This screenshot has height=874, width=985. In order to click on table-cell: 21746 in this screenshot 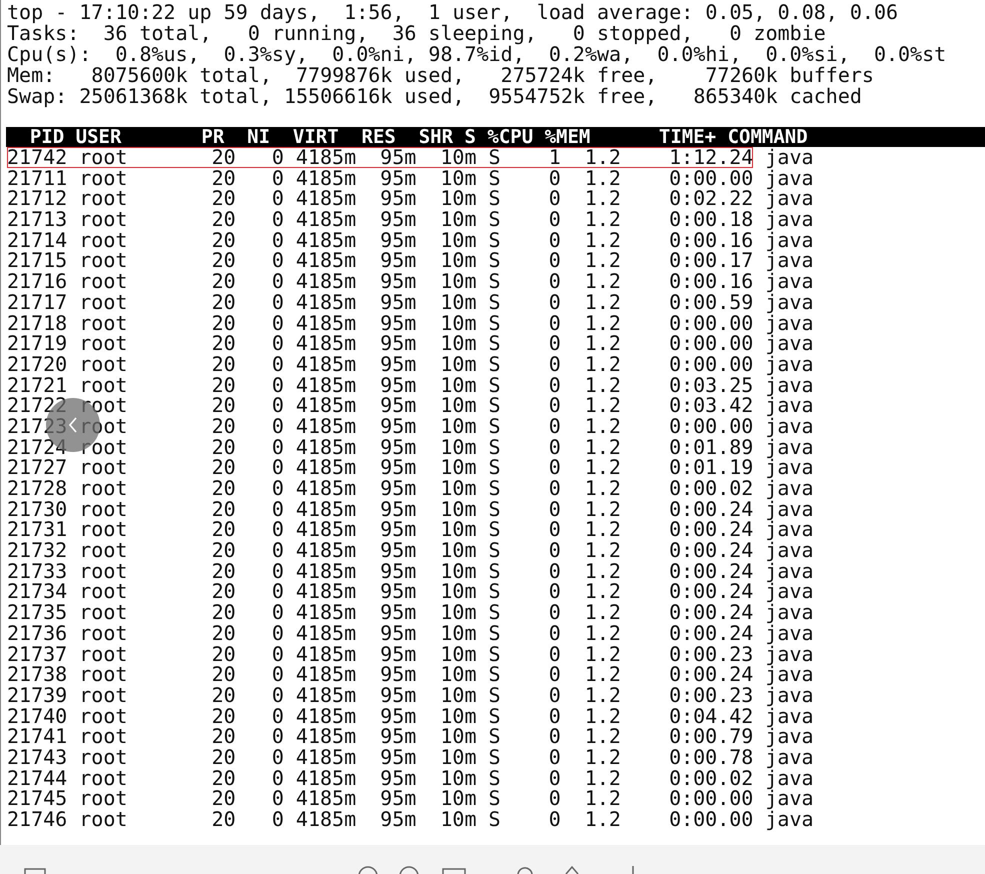, I will do `click(37, 819)`.